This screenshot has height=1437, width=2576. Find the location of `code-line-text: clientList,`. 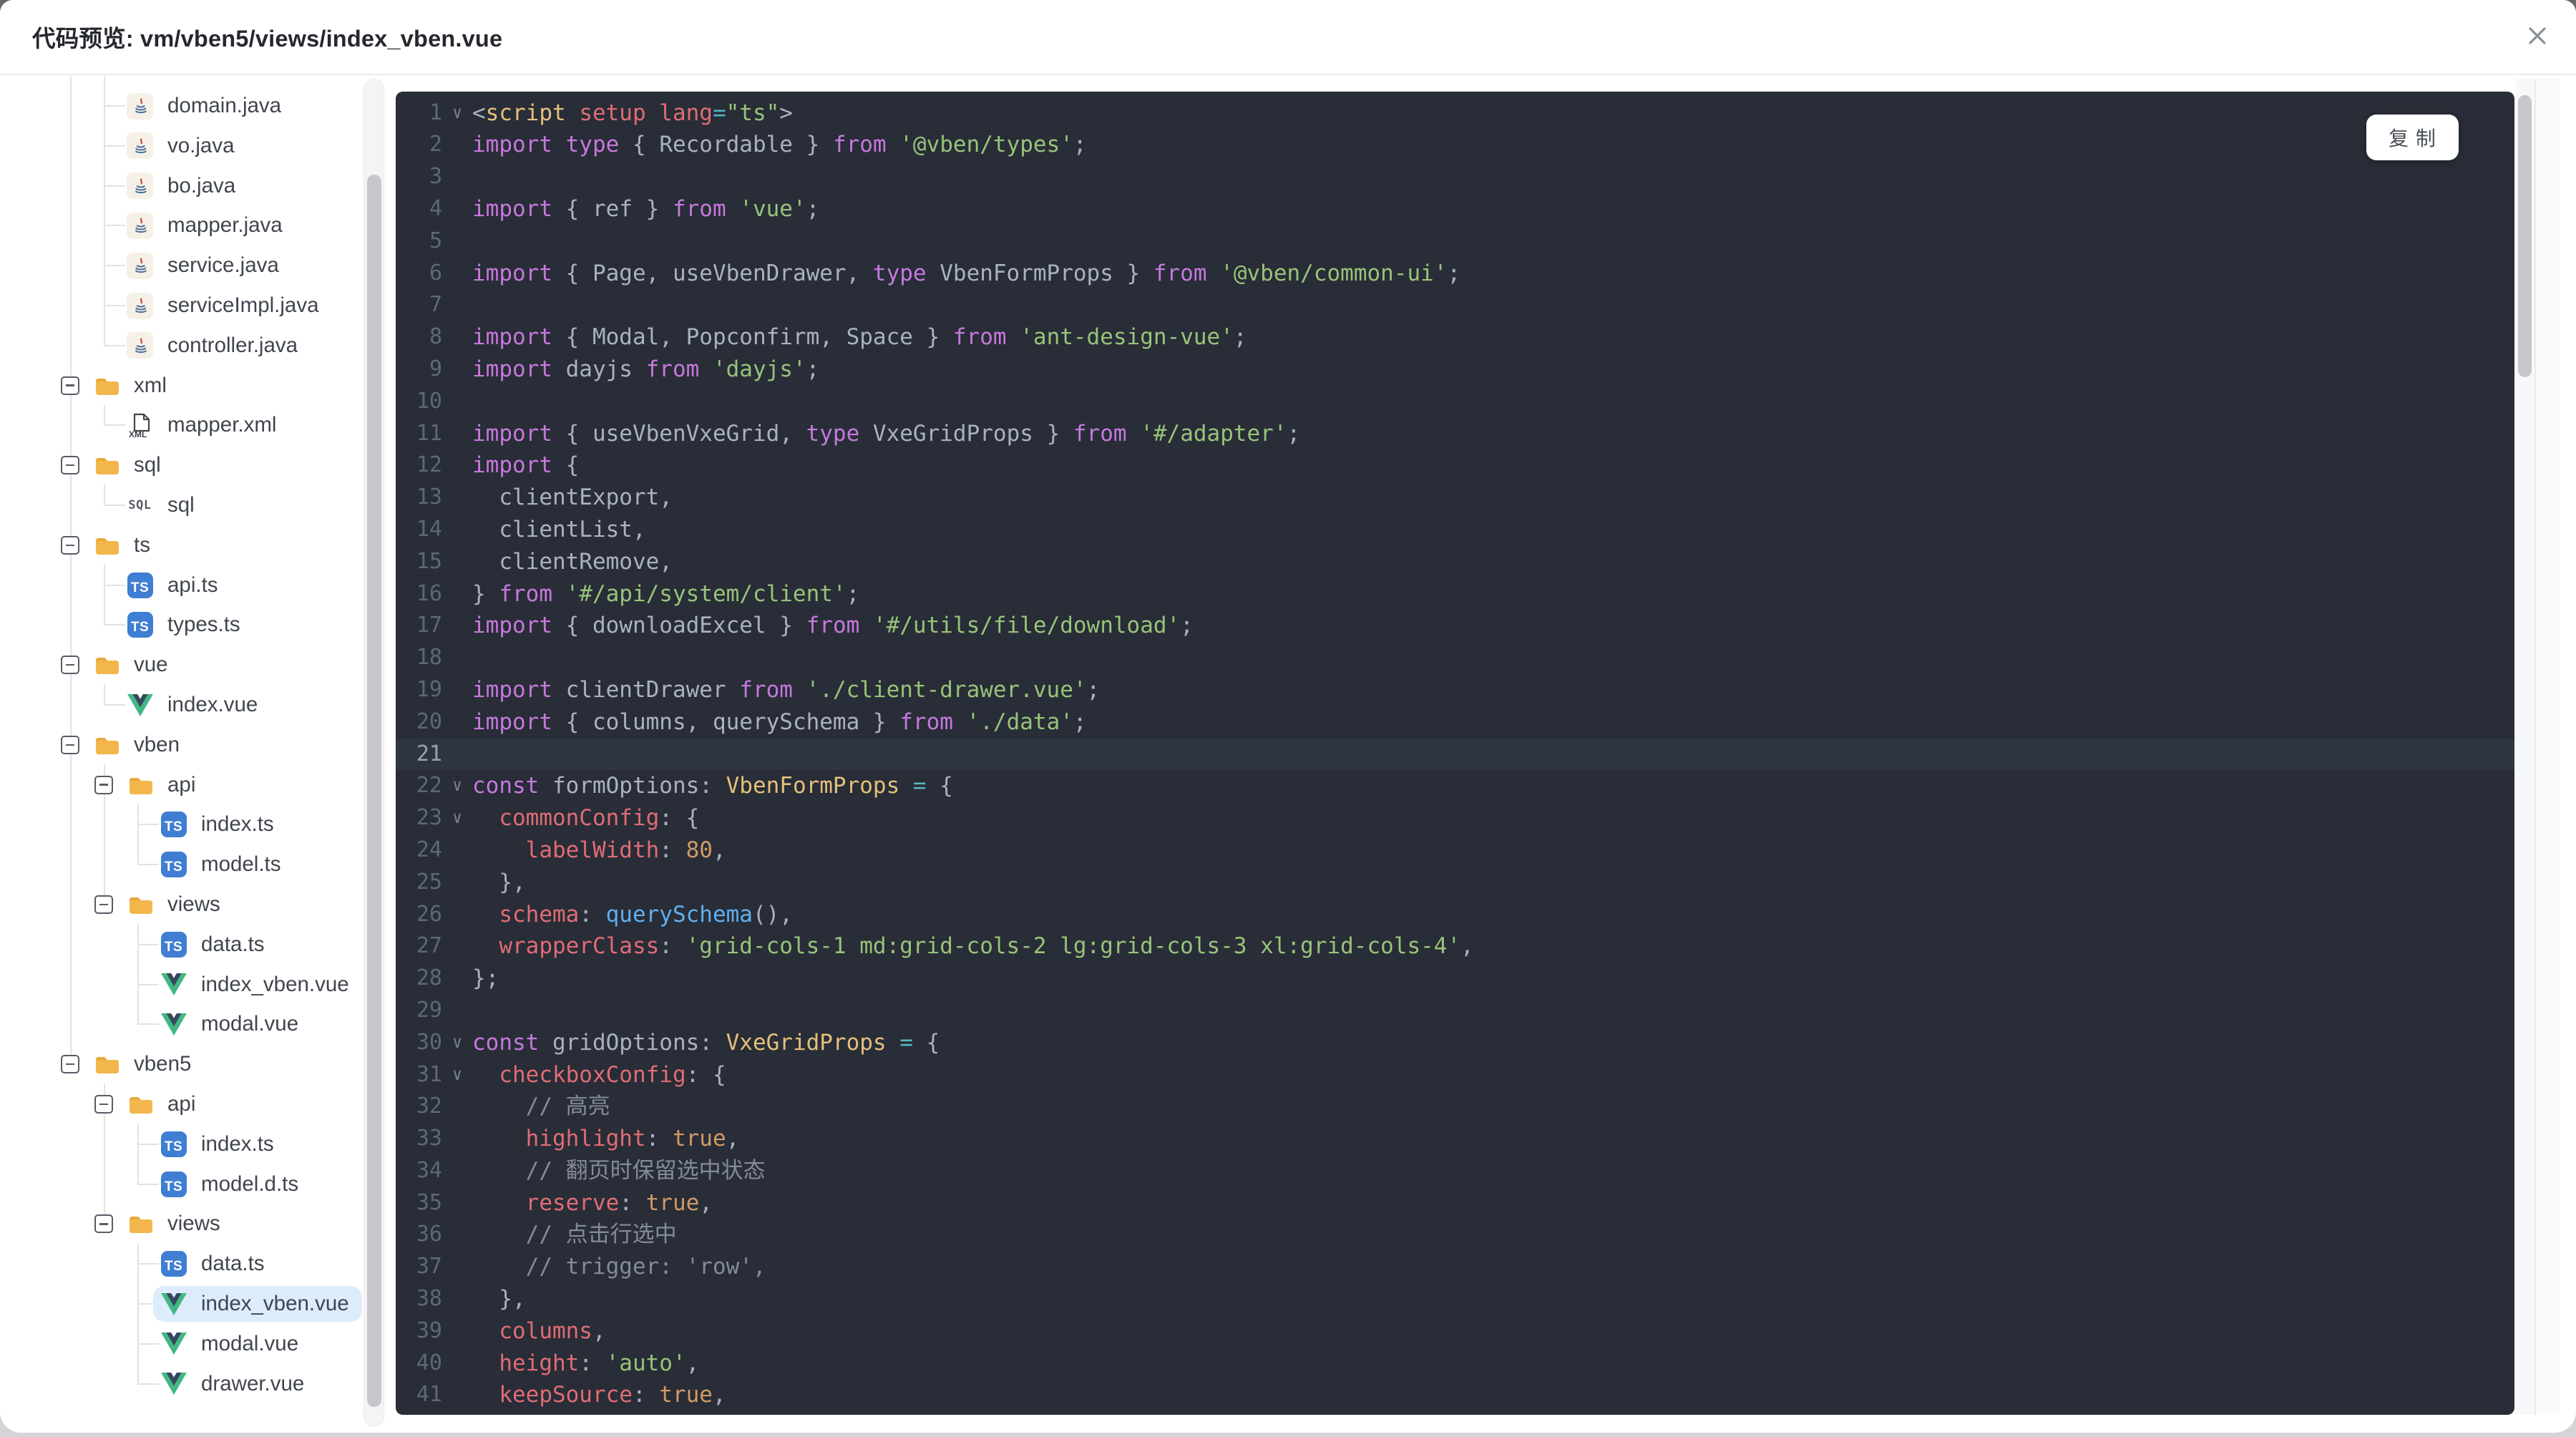

code-line-text: clientList, is located at coordinates (558, 530).